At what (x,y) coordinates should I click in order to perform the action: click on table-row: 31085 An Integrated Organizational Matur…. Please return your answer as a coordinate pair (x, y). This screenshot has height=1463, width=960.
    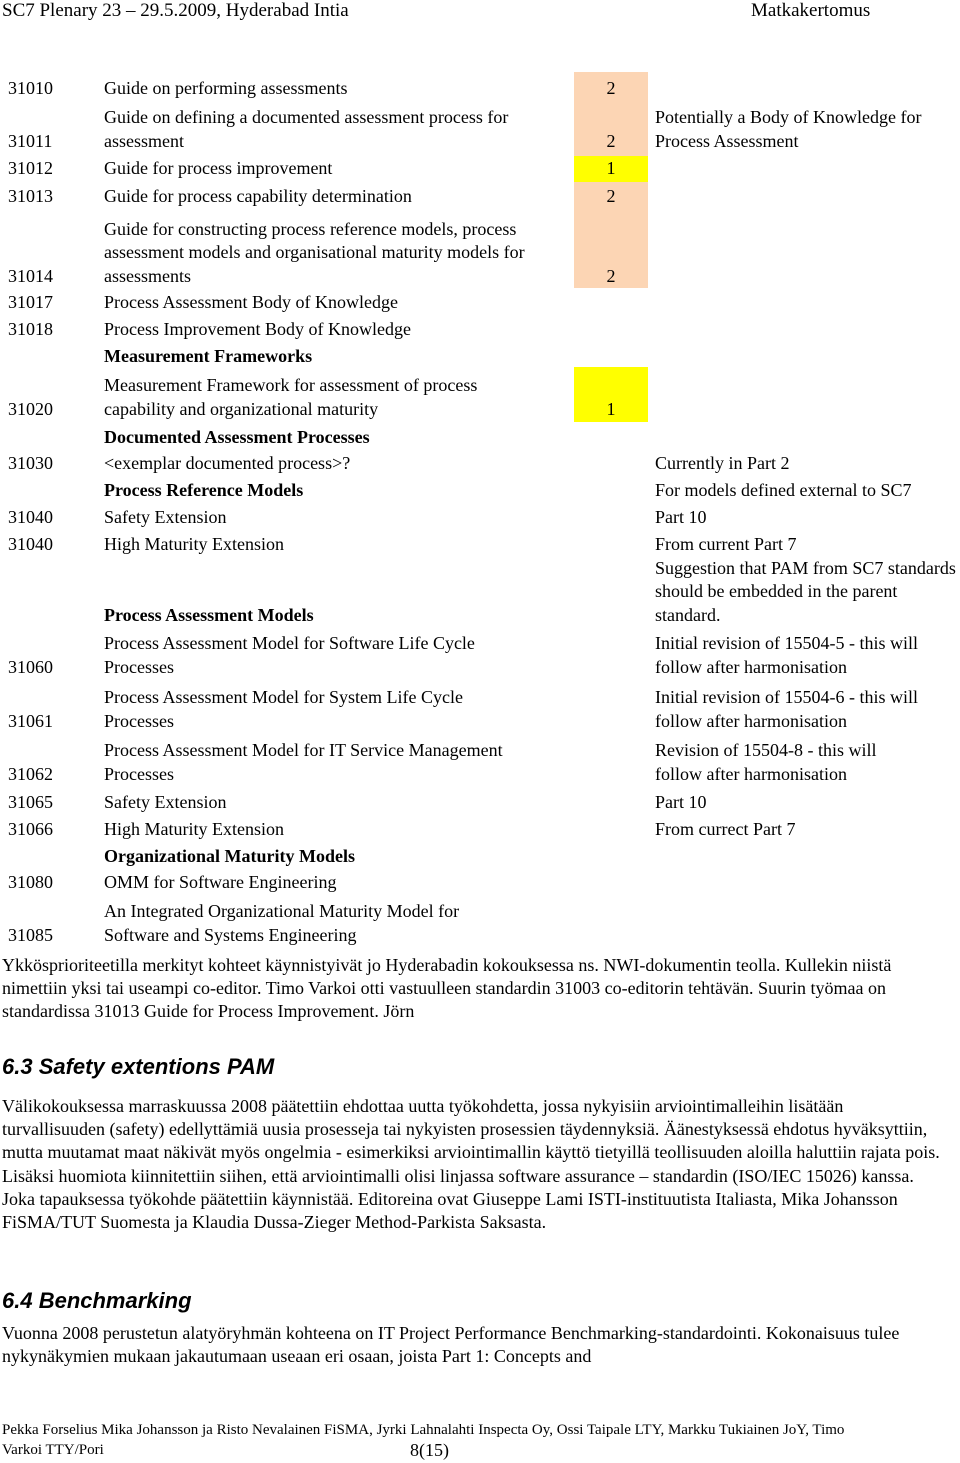
    Looking at the image, I should click on (480, 923).